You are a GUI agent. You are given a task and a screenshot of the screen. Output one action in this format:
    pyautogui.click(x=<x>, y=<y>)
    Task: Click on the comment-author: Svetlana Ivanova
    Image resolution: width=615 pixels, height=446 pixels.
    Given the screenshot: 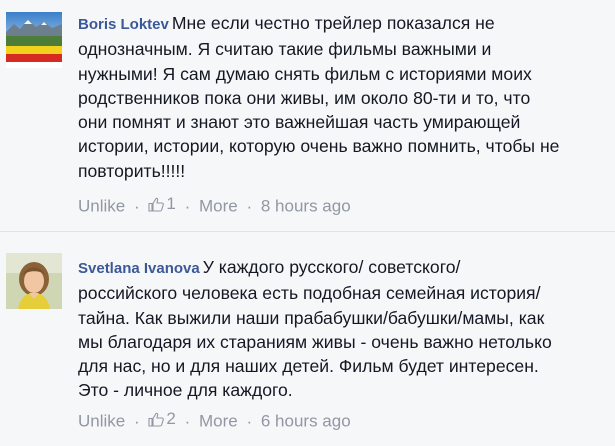 What is the action you would take?
    pyautogui.click(x=139, y=268)
    